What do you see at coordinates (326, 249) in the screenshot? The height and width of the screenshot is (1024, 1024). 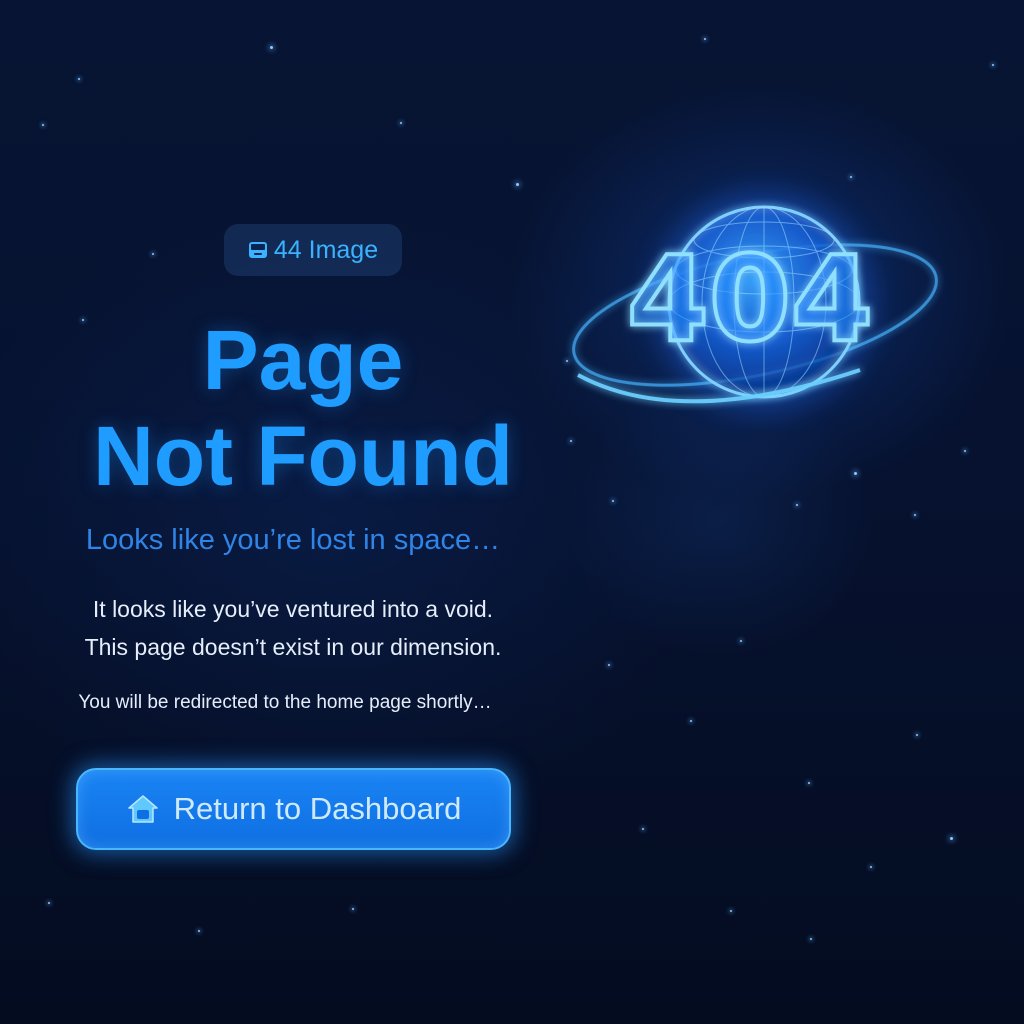 I see `badge-label: 44 Image` at bounding box center [326, 249].